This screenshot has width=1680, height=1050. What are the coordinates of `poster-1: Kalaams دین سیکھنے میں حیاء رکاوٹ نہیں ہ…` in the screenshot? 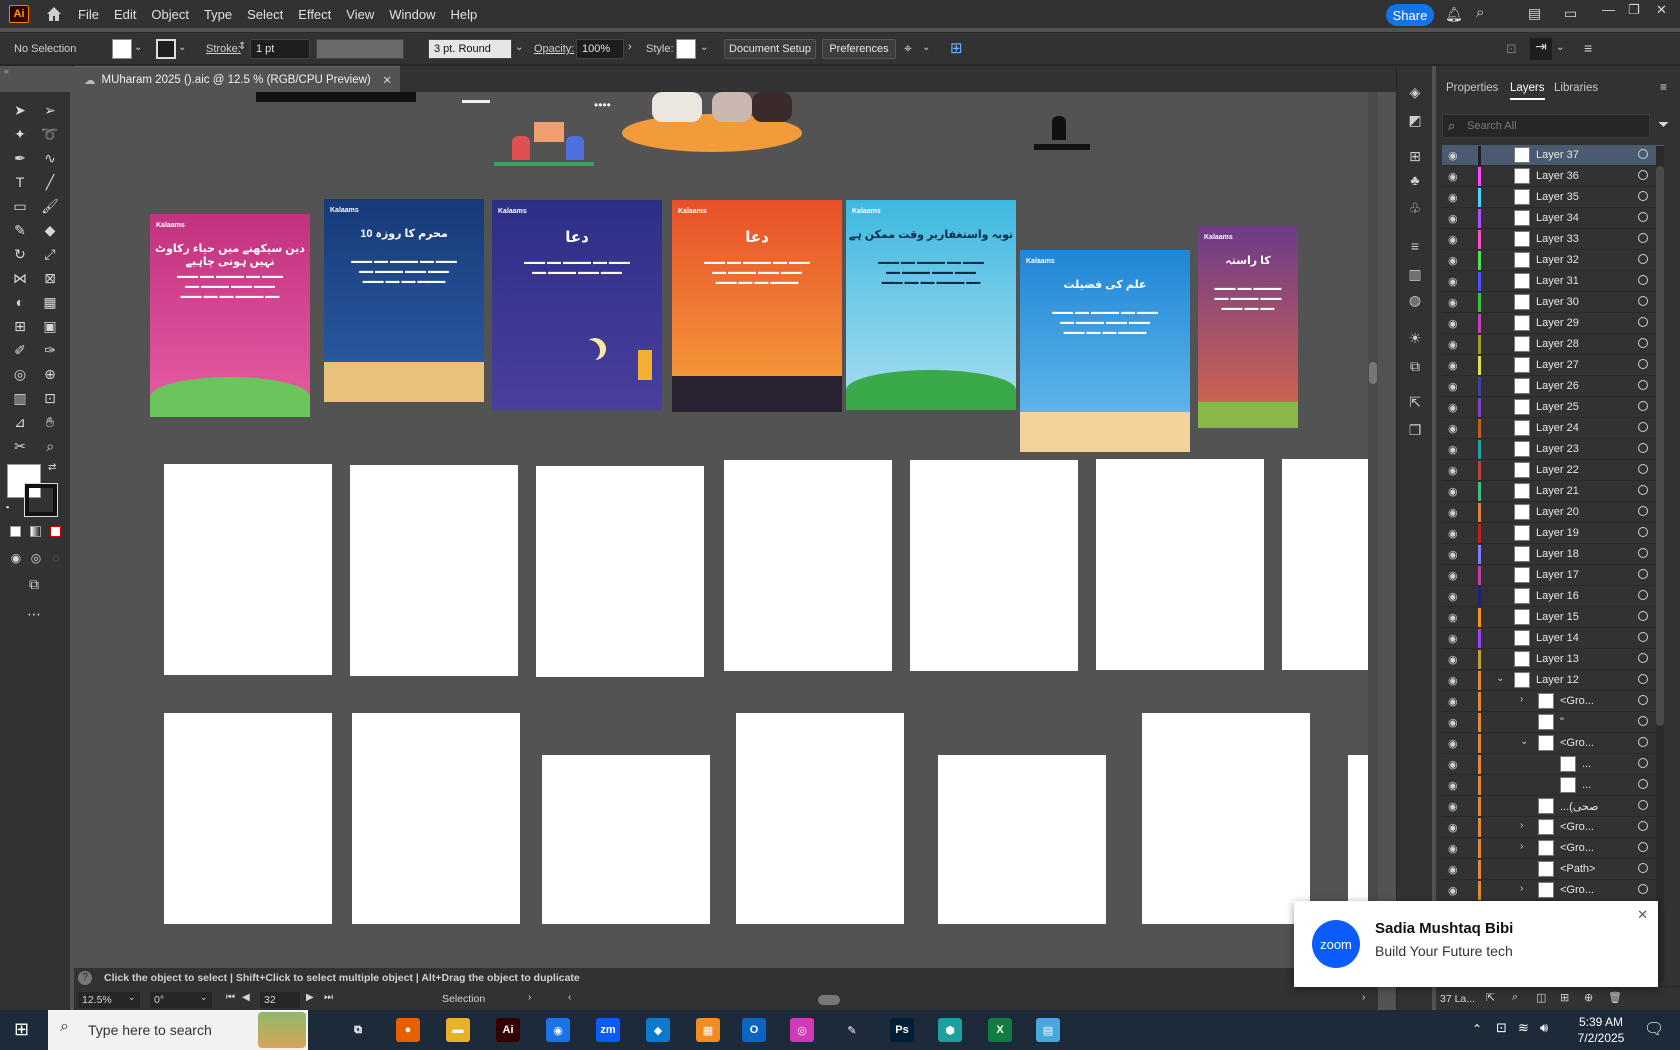 It's located at (230, 315).